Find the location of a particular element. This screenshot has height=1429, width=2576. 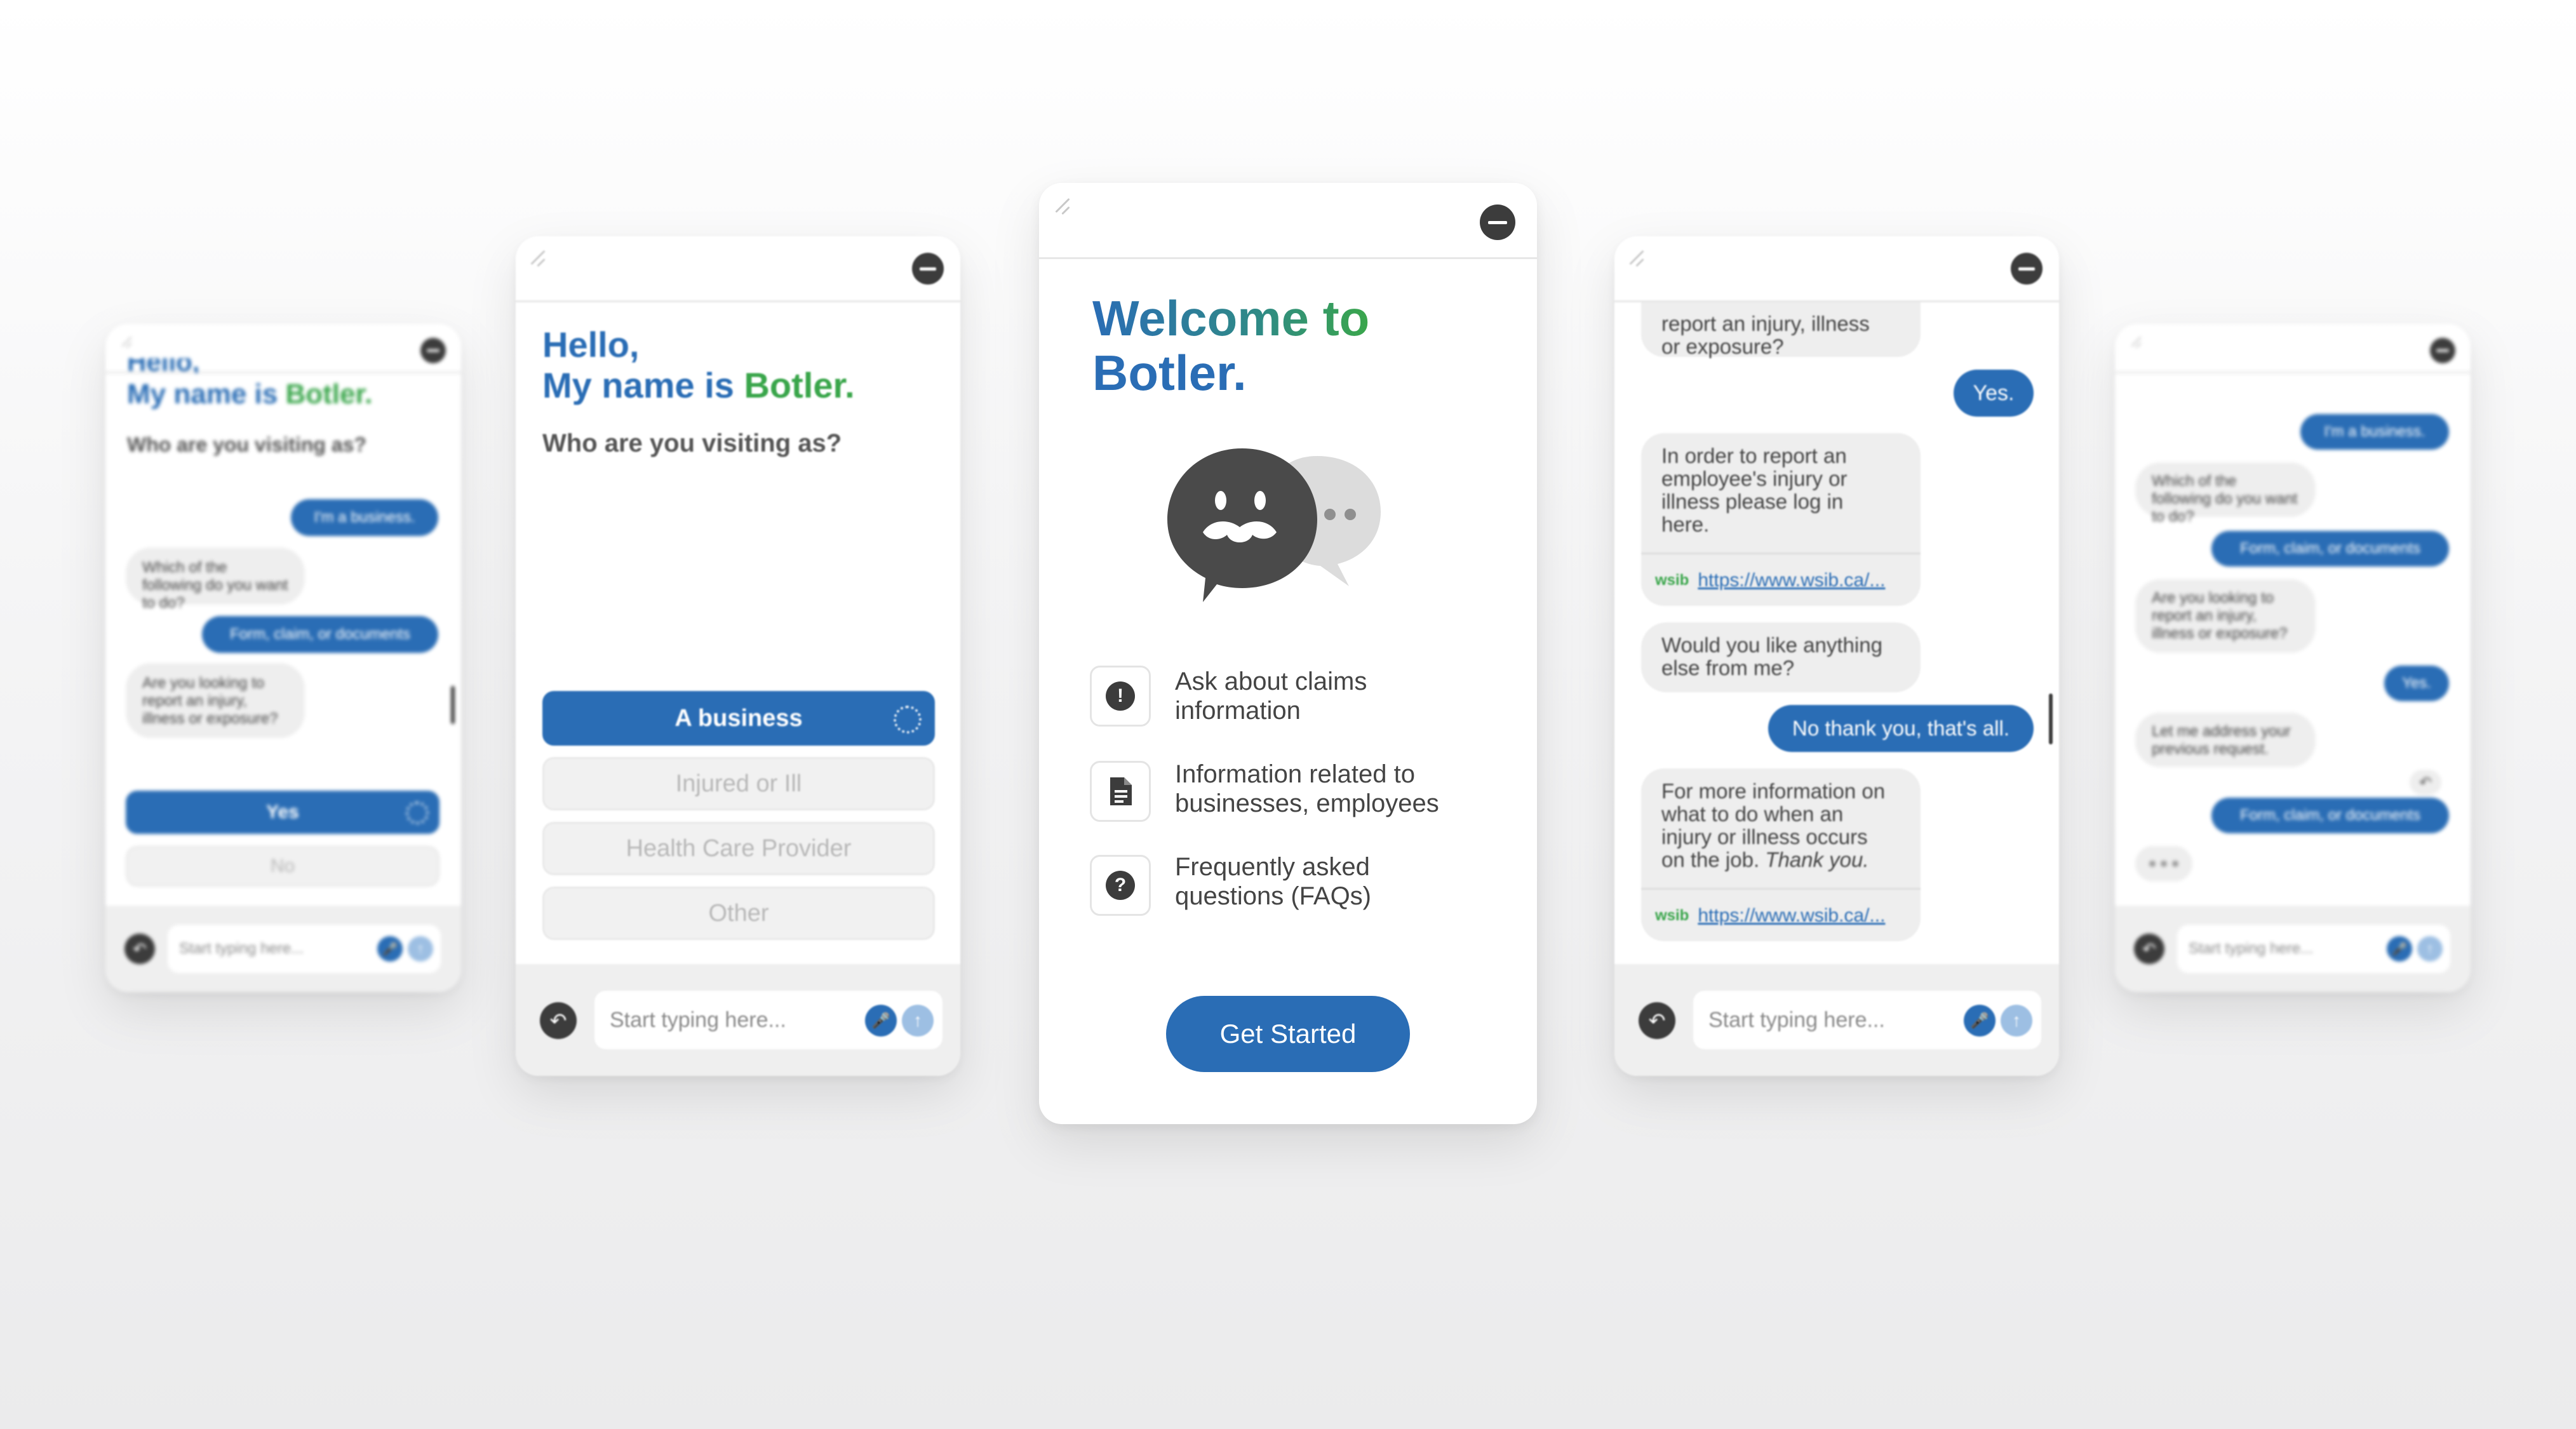

get-started-button: Get Started is located at coordinates (1288, 1034).